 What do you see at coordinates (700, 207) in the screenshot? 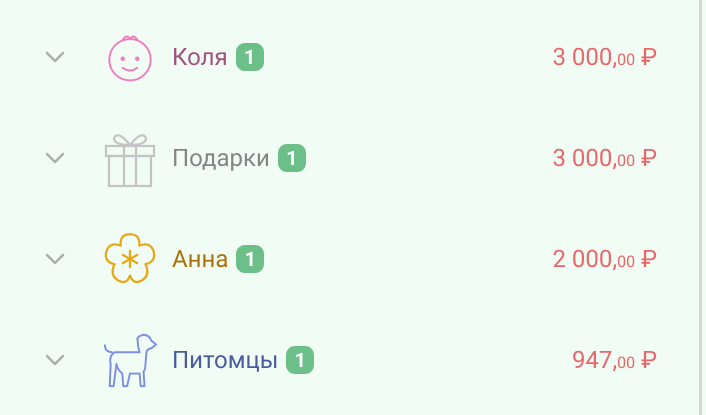
I see `scrollbar` at bounding box center [700, 207].